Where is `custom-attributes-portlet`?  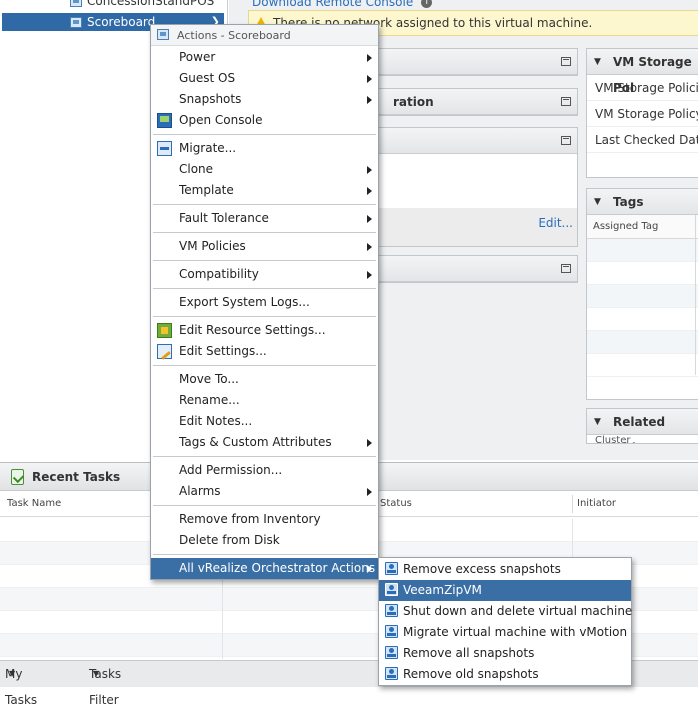 custom-attributes-portlet is located at coordinates (478, 269).